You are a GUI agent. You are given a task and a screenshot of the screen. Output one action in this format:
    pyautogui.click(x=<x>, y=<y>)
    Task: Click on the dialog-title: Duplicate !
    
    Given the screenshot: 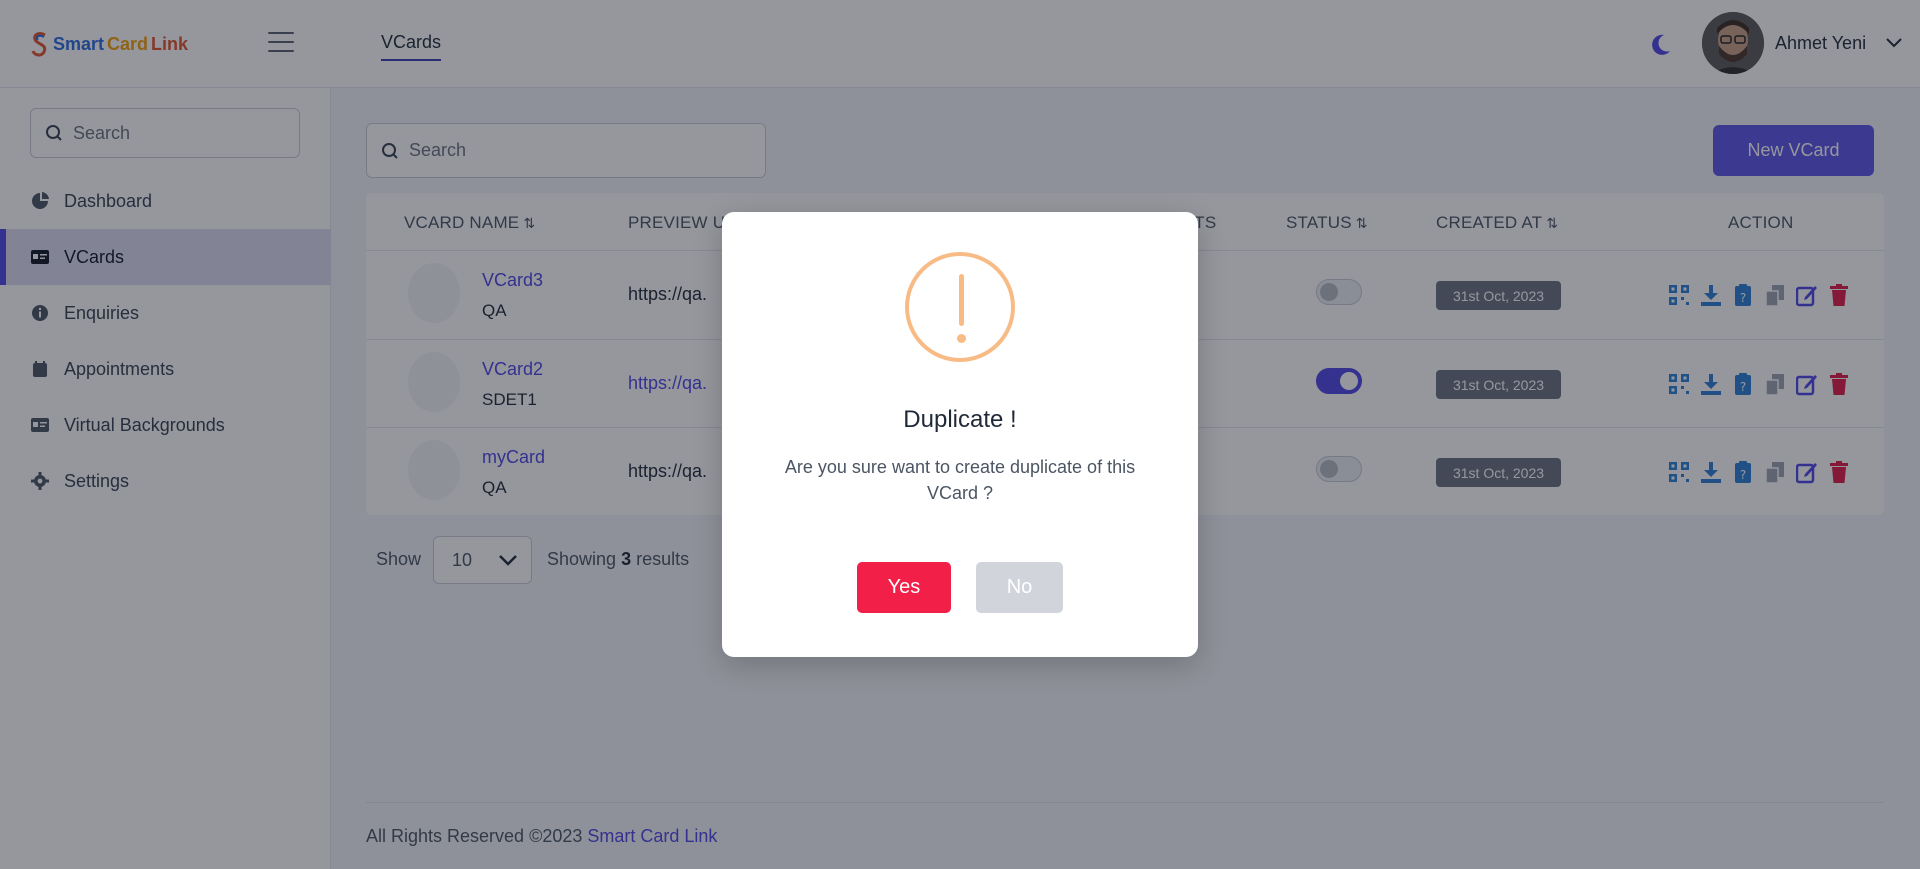 What is the action you would take?
    pyautogui.click(x=960, y=419)
    